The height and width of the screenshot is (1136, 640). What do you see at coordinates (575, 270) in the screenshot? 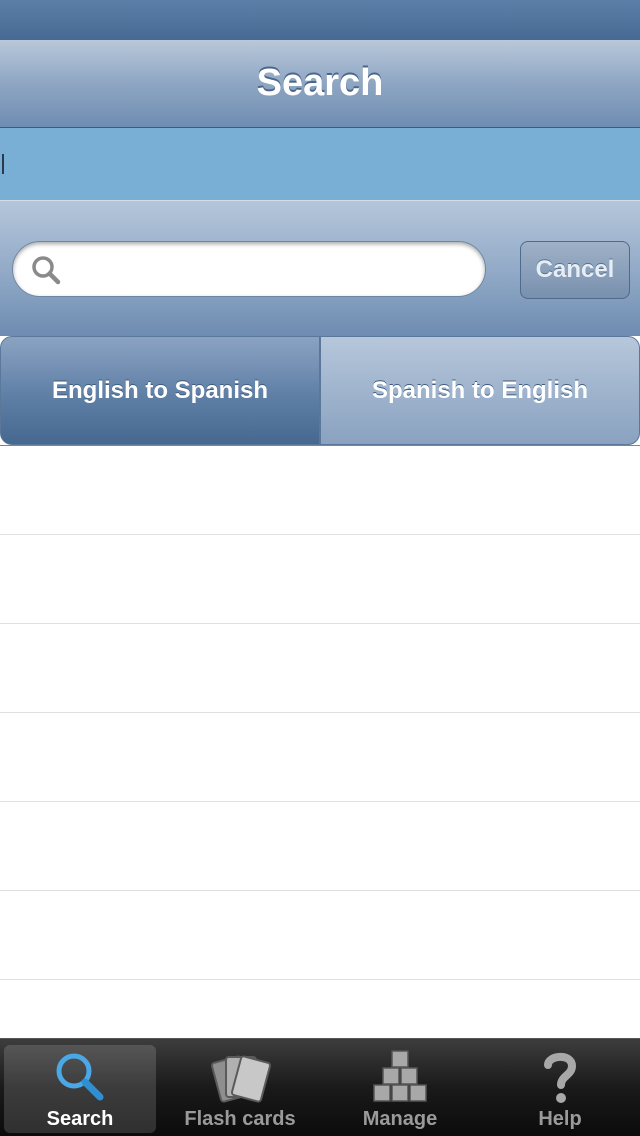
I see `cancel-button: Cancel` at bounding box center [575, 270].